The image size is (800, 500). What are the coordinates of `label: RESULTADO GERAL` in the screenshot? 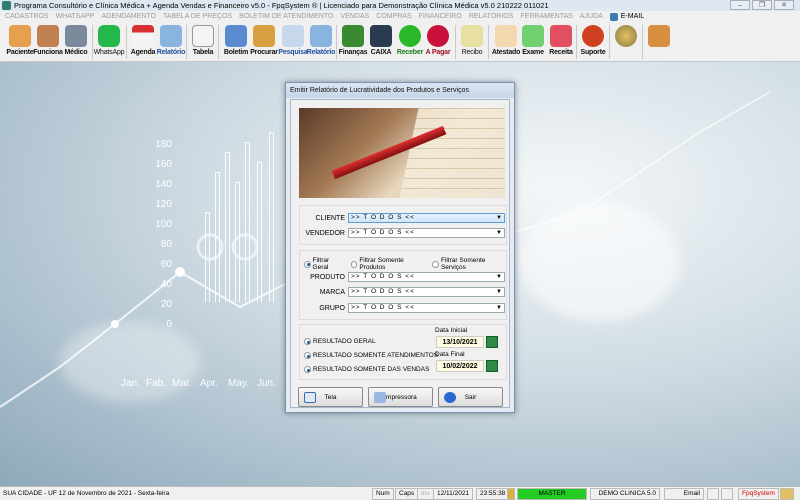 It's located at (344, 341).